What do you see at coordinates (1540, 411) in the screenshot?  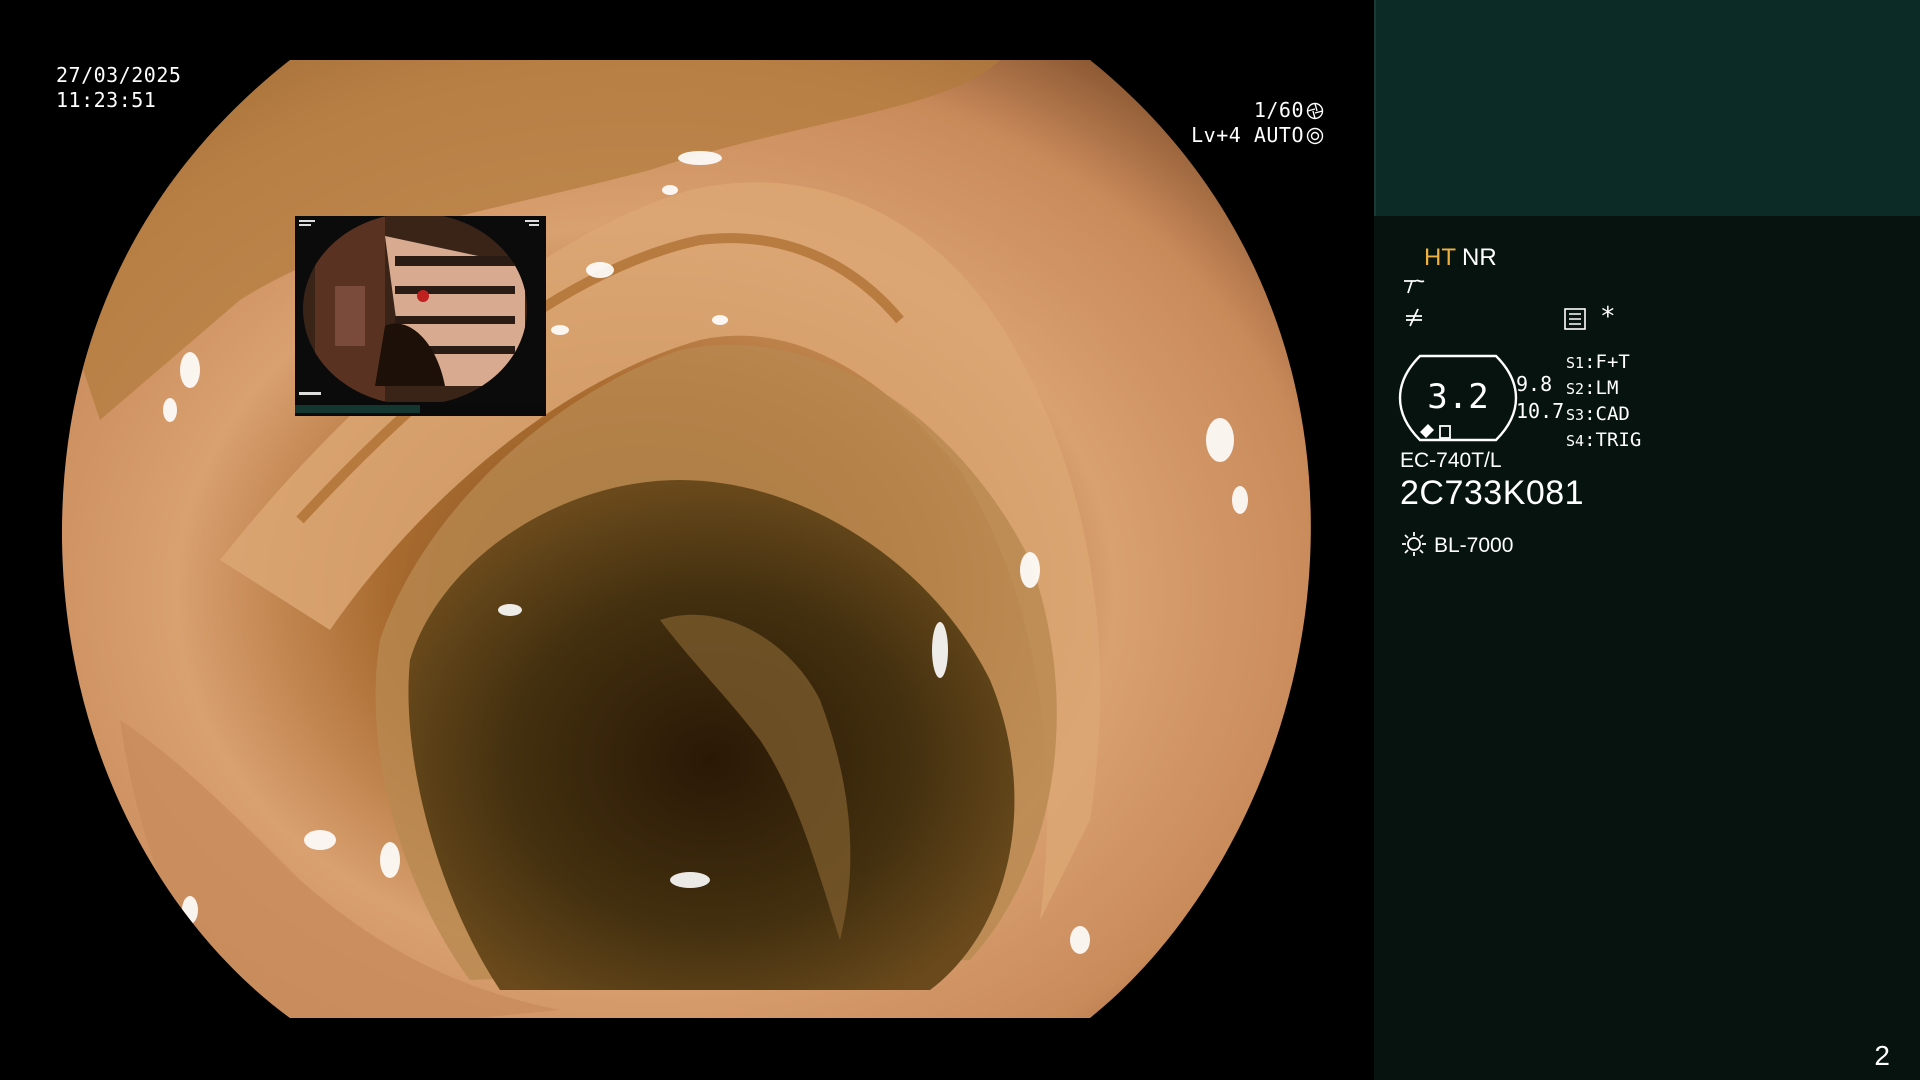 I see `side-value-2: 10.7` at bounding box center [1540, 411].